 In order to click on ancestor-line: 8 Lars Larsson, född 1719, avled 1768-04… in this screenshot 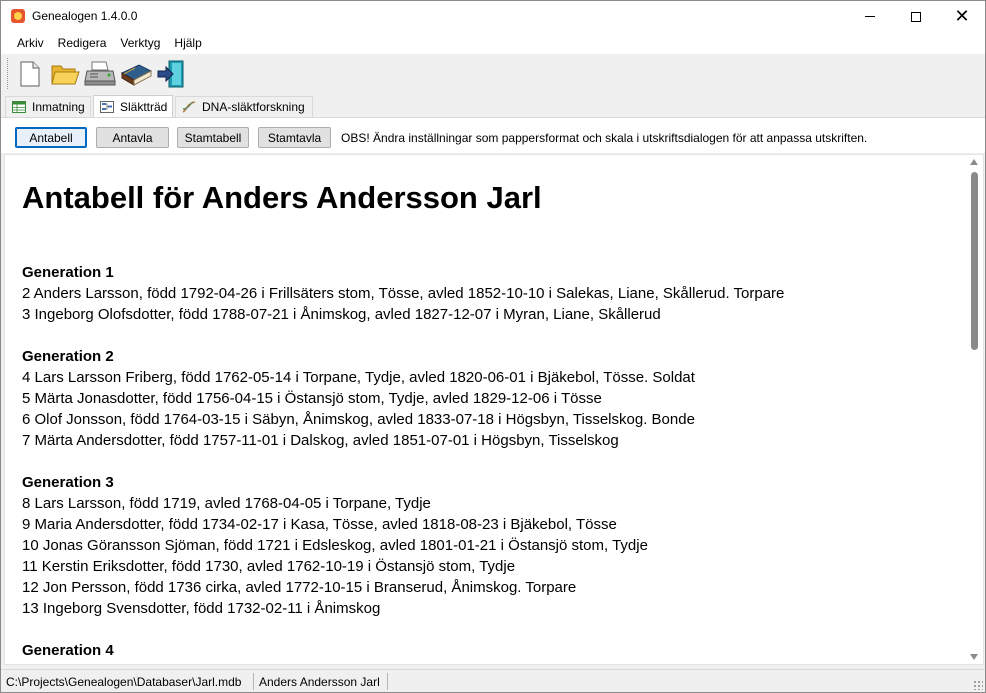, I will do `click(226, 503)`.